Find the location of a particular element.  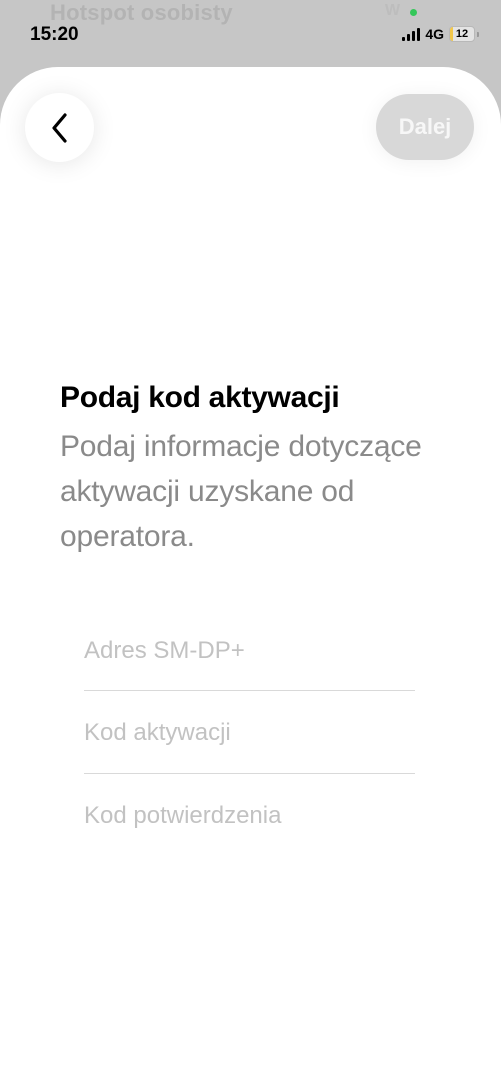

status-indicators: 4G 12 is located at coordinates (440, 34).